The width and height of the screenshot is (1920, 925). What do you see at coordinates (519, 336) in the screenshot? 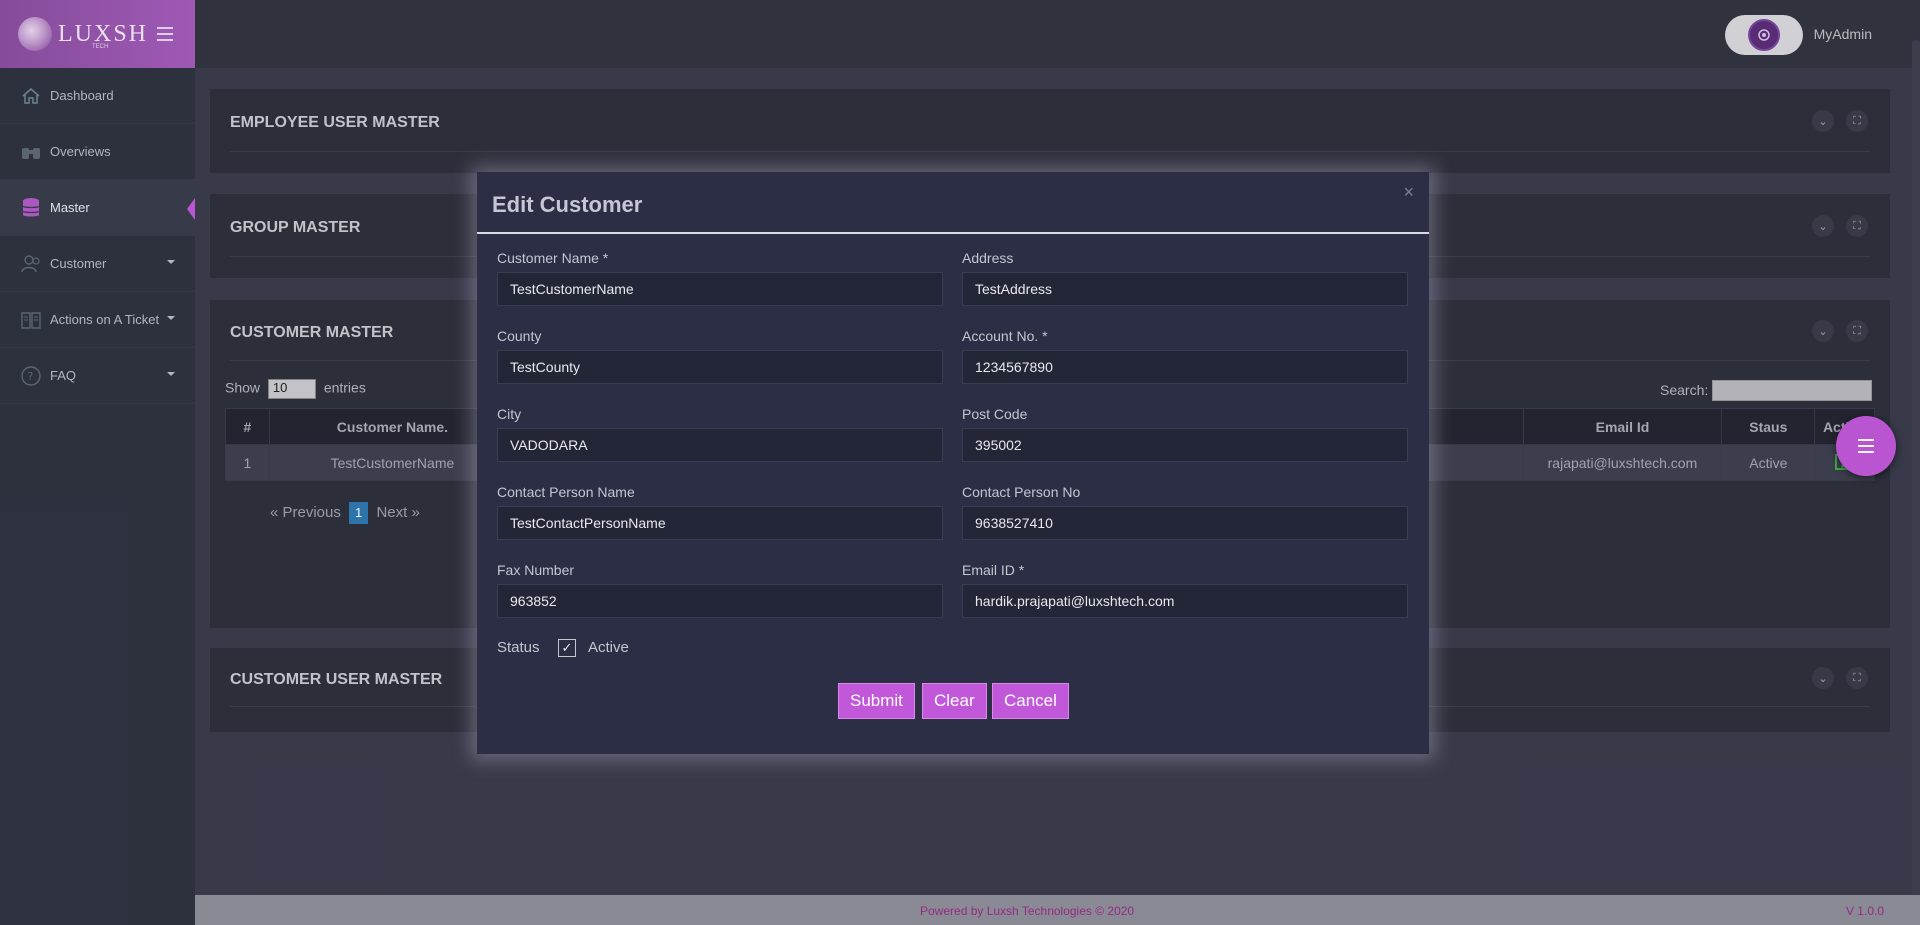
I see `county-label: County` at bounding box center [519, 336].